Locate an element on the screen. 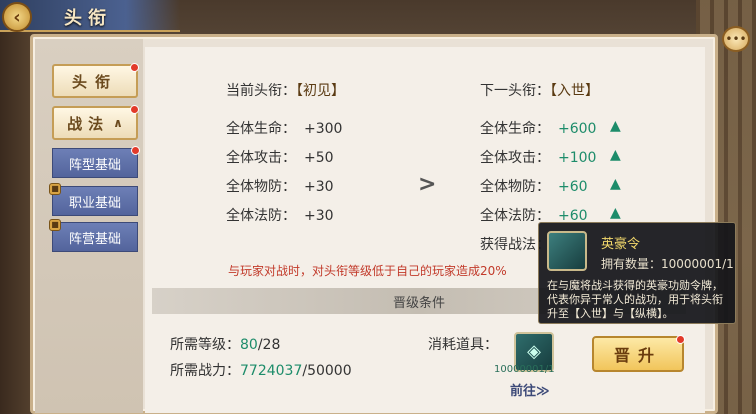  conditions-heading: 晋级条件 is located at coordinates (418, 303).